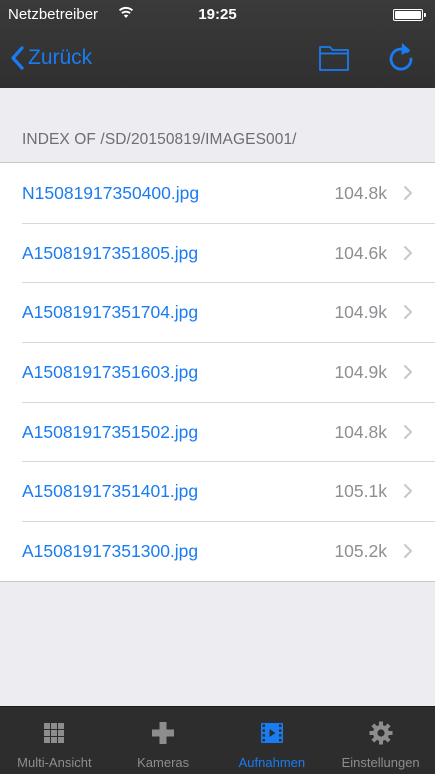  What do you see at coordinates (111, 193) in the screenshot?
I see `file-name: N15081917350400.jpg` at bounding box center [111, 193].